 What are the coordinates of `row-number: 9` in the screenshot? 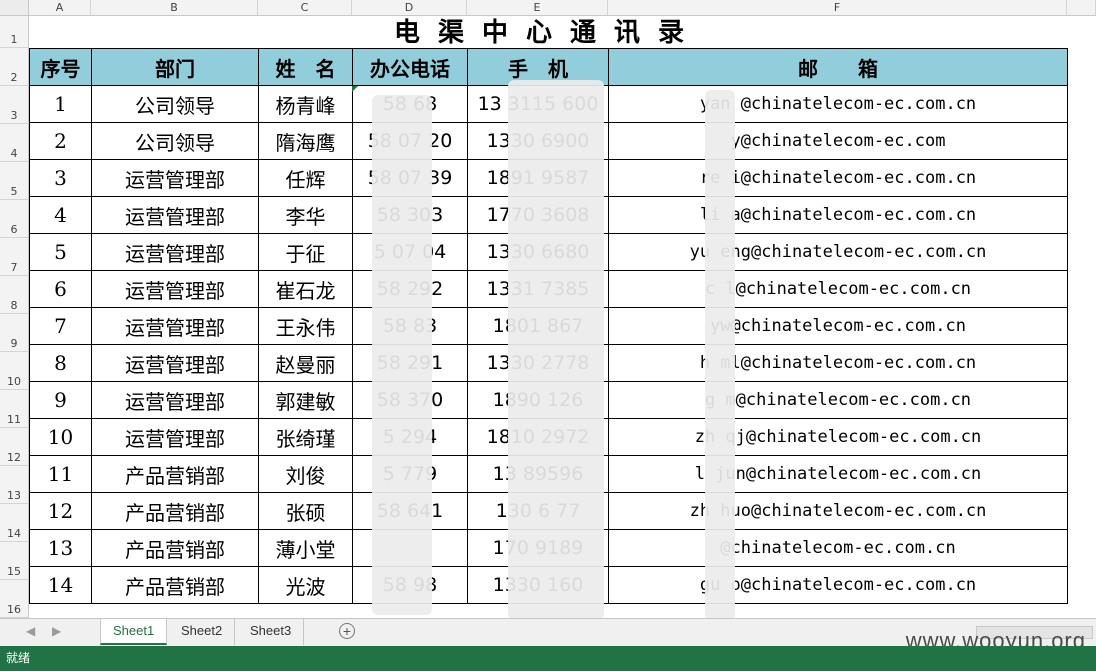 It's located at (14, 343).